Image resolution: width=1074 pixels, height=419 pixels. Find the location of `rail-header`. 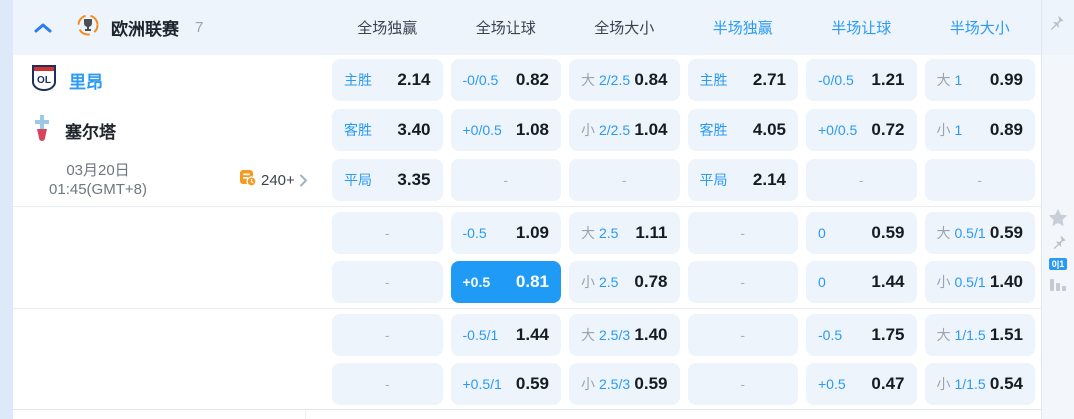

rail-header is located at coordinates (1058, 27).